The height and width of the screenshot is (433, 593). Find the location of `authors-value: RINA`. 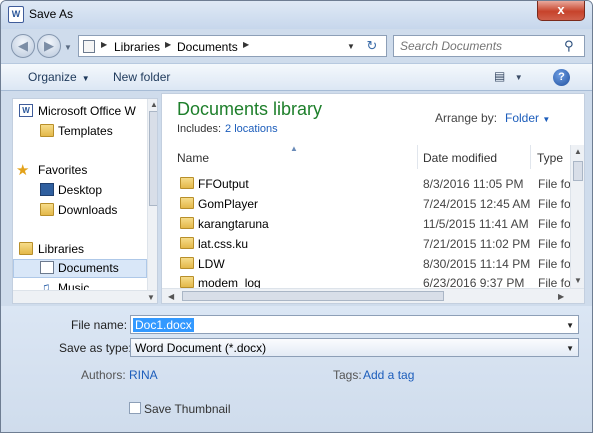

authors-value: RINA is located at coordinates (143, 375).